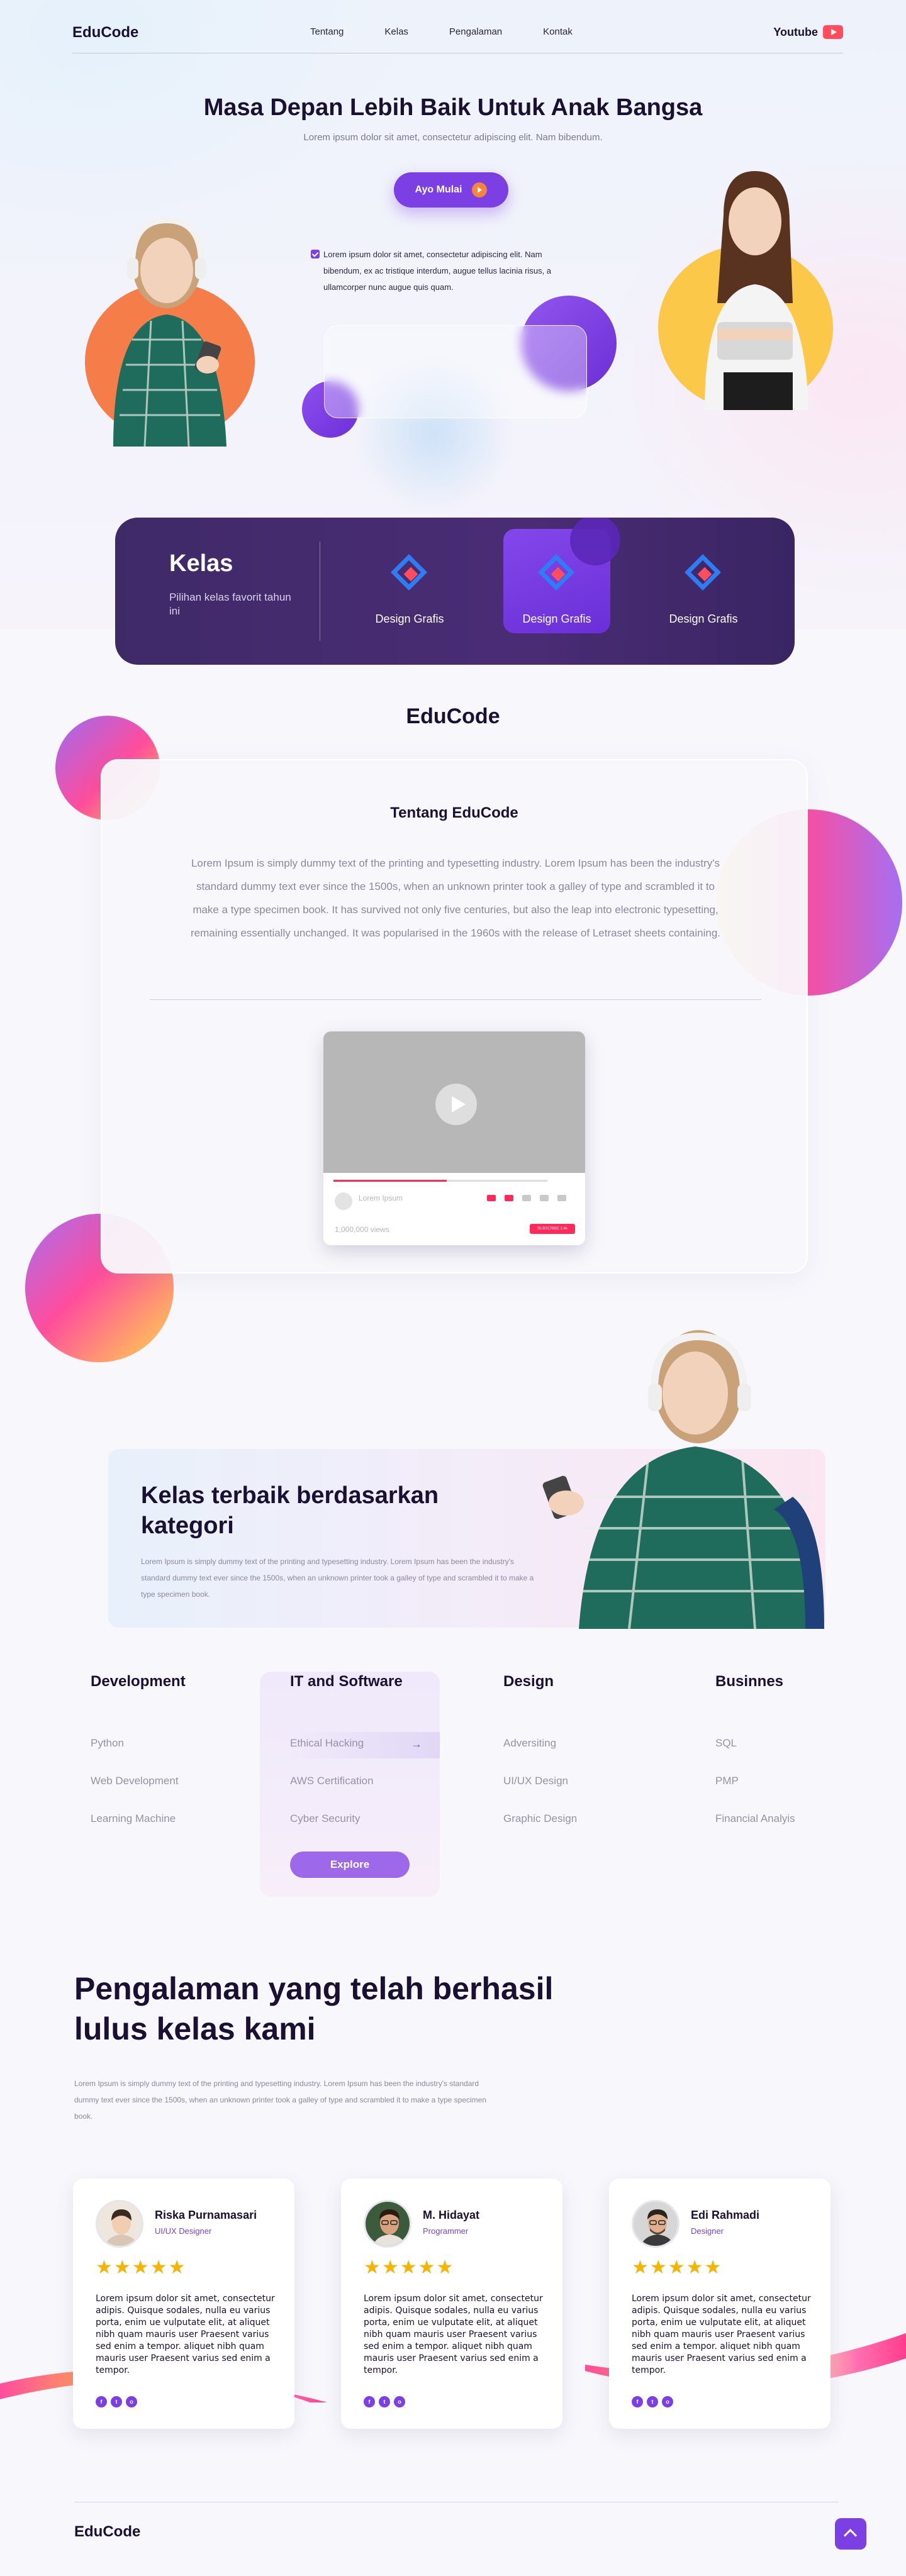 This screenshot has width=906, height=2576. I want to click on subscribe-button: SUBSCRIBE 2.4k, so click(552, 1229).